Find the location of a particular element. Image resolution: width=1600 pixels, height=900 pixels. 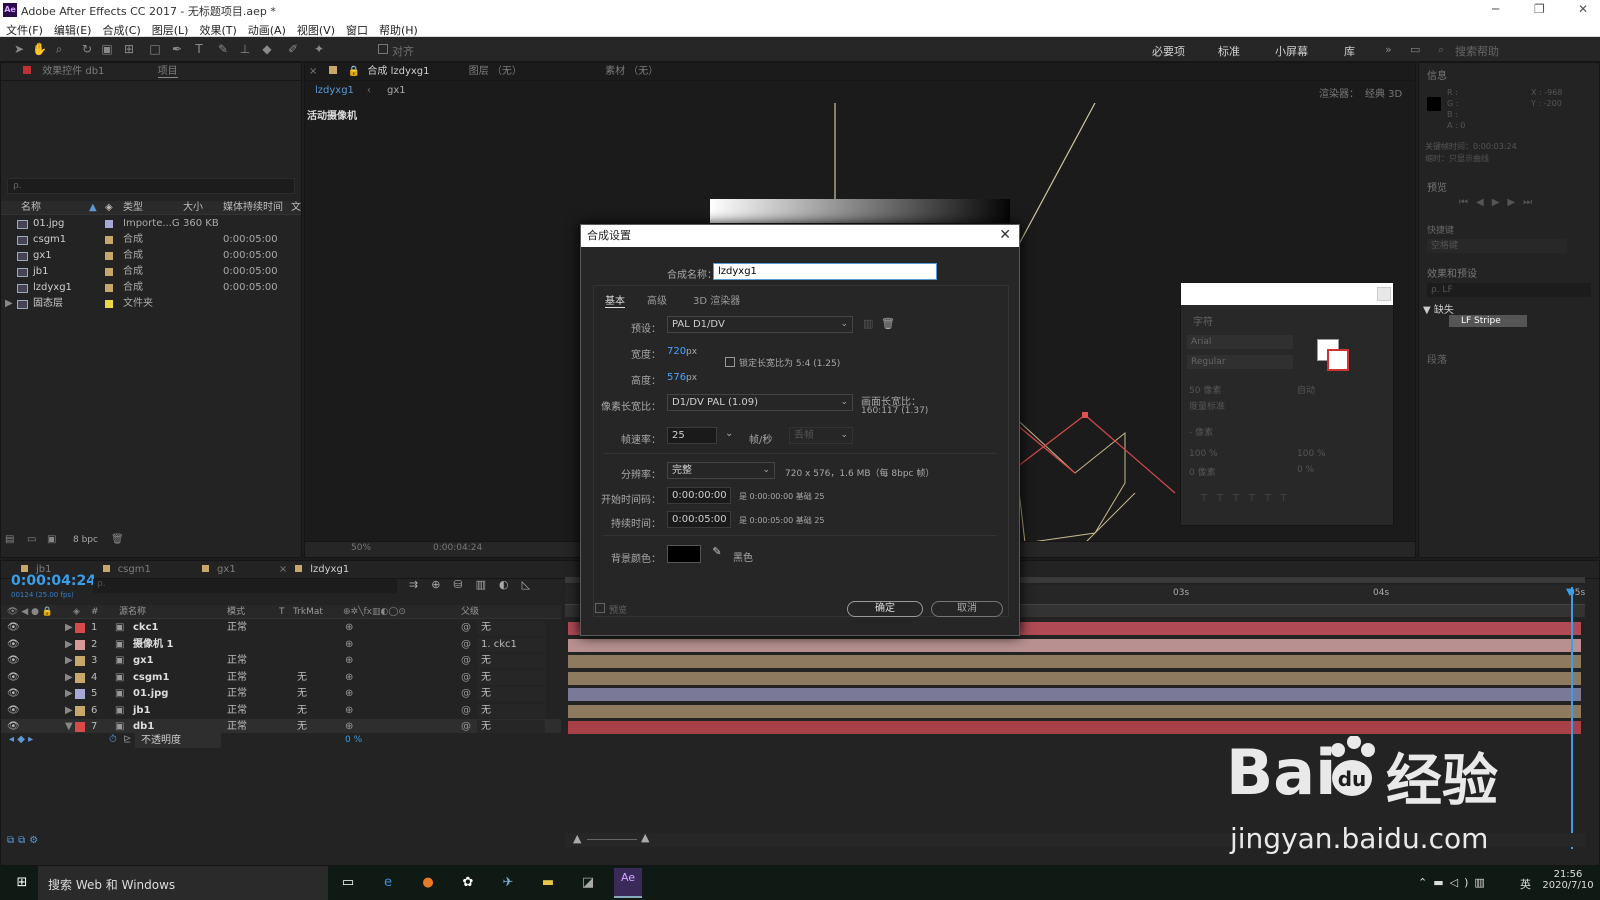

firefox-icon: ● is located at coordinates (428, 883).